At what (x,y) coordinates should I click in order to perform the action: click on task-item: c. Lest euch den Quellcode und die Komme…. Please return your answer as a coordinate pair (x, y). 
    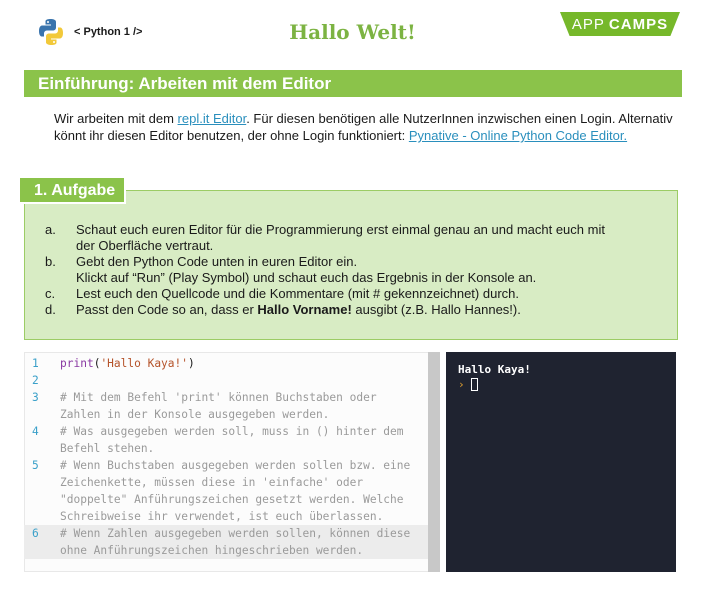
    Looking at the image, I should click on (354, 294).